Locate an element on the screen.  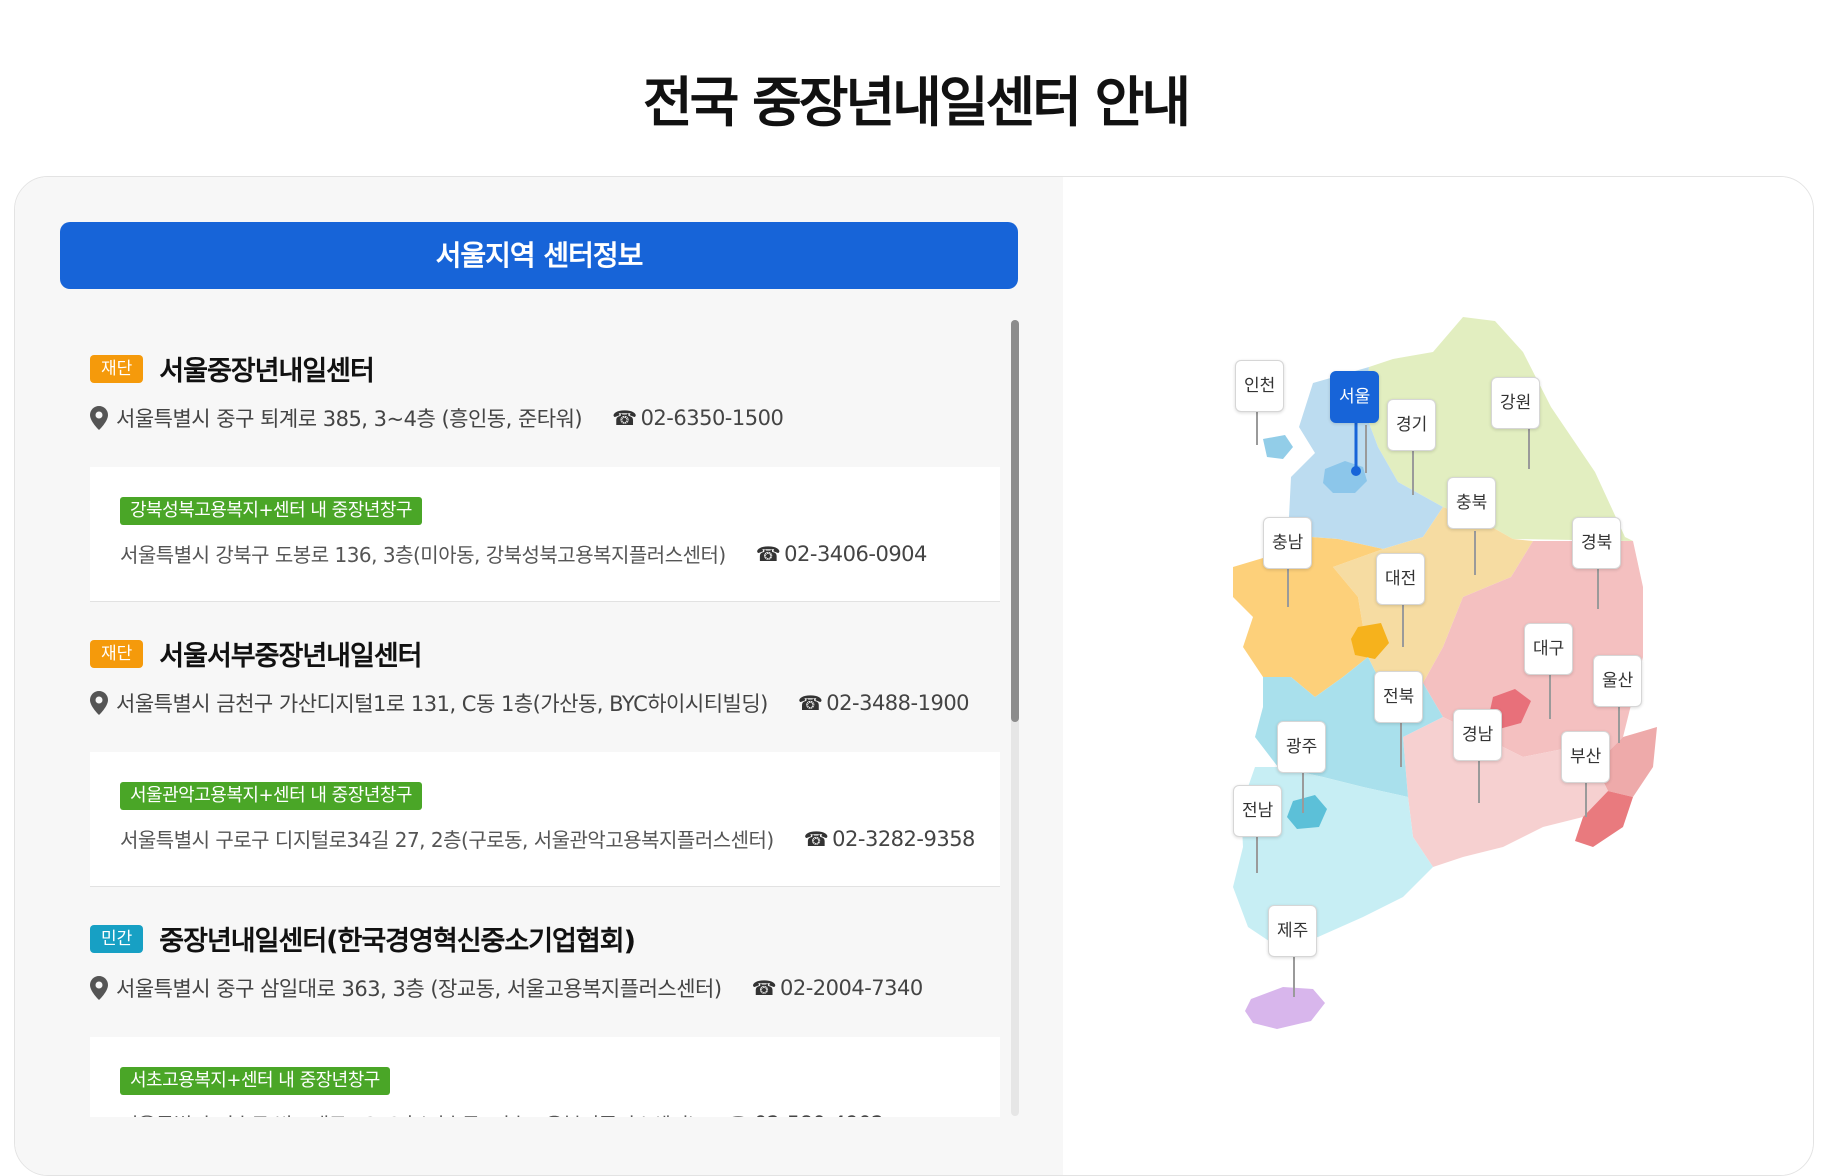
map-label-daejeon: 대전 is located at coordinates (1401, 579).